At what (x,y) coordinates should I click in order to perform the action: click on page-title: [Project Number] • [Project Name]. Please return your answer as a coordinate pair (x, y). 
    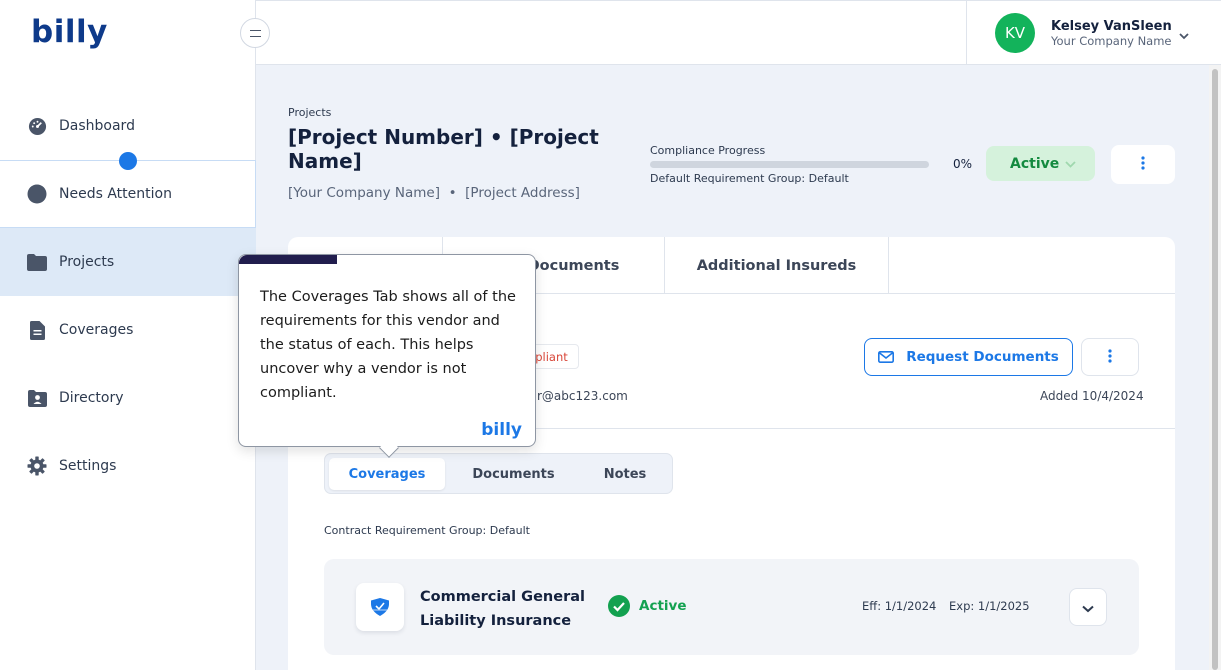
    Looking at the image, I should click on (443, 149).